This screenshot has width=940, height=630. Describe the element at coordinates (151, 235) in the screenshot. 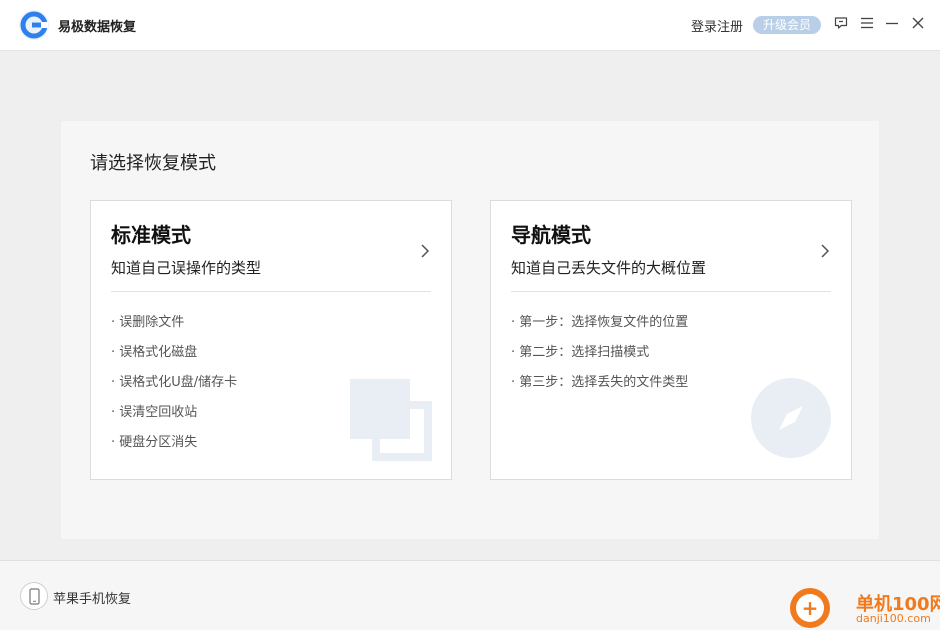

I see `card-title: 标准模式` at that location.